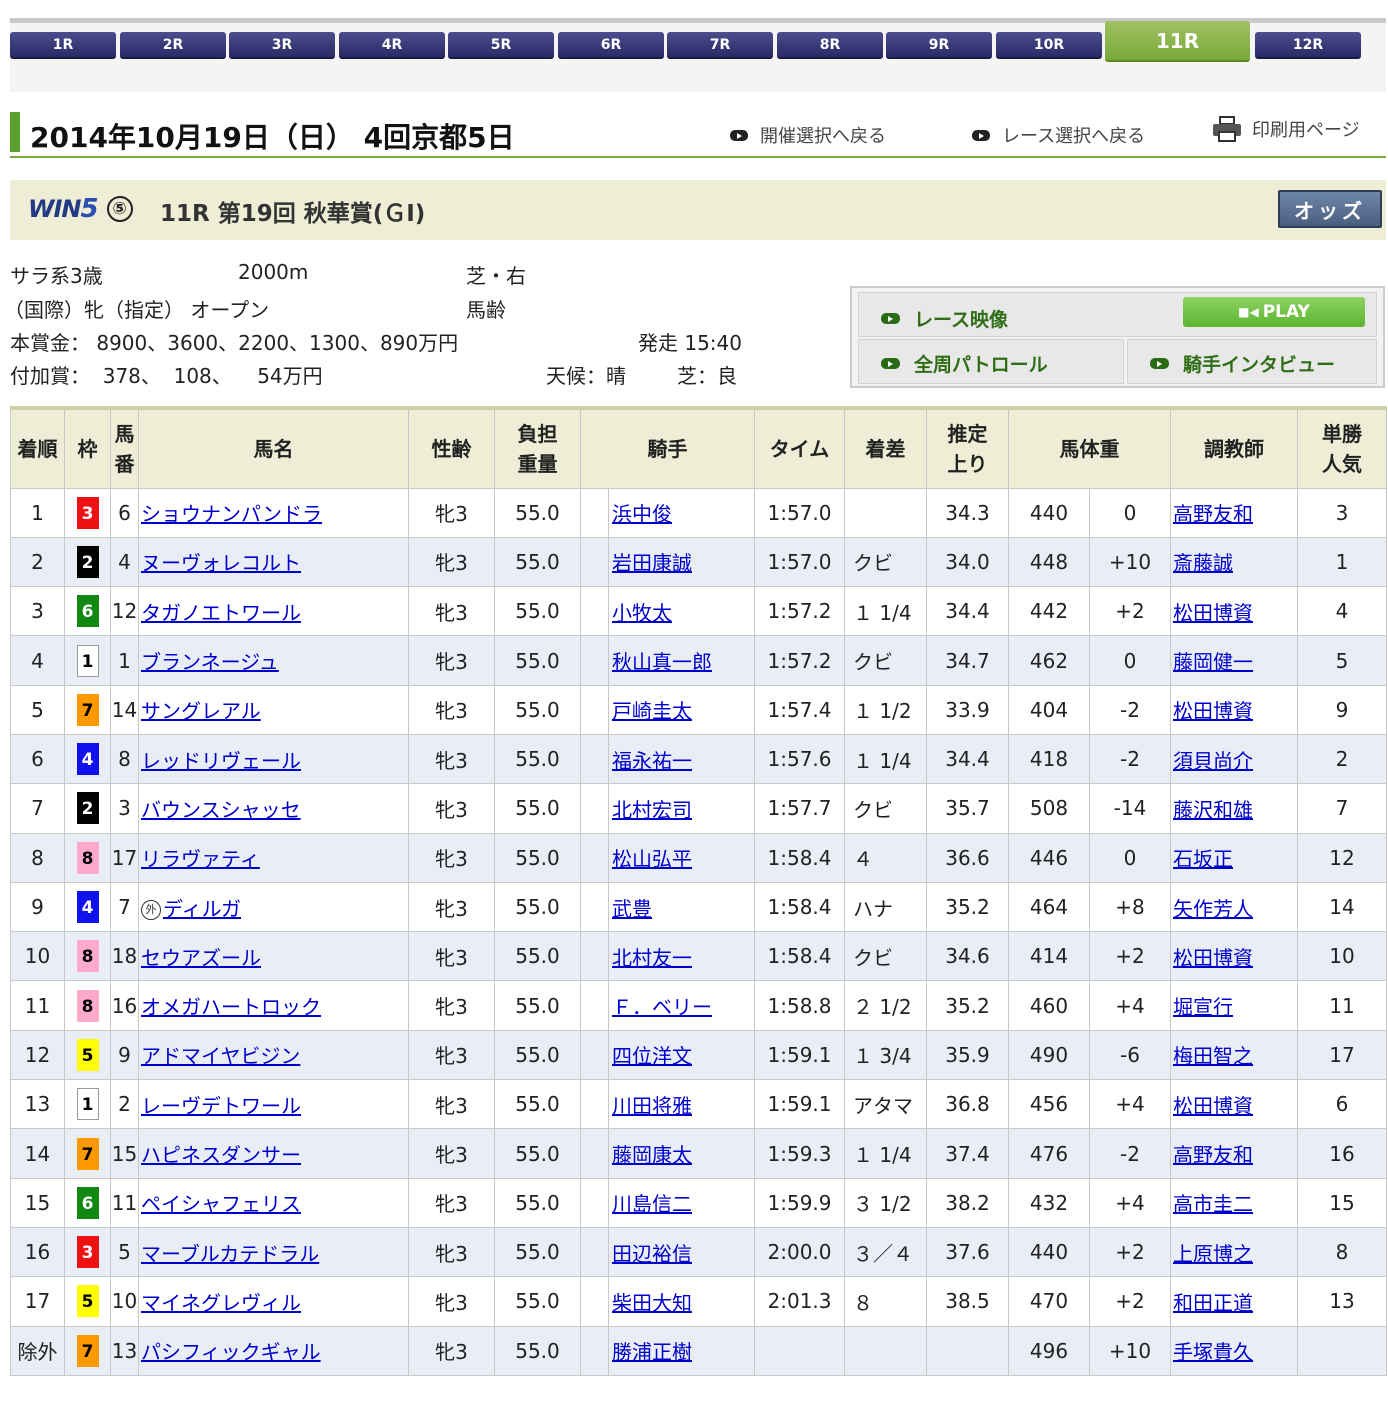  Describe the element at coordinates (1242, 363) in the screenshot. I see `jockey-interview-link: 騎手インタビュー` at that location.